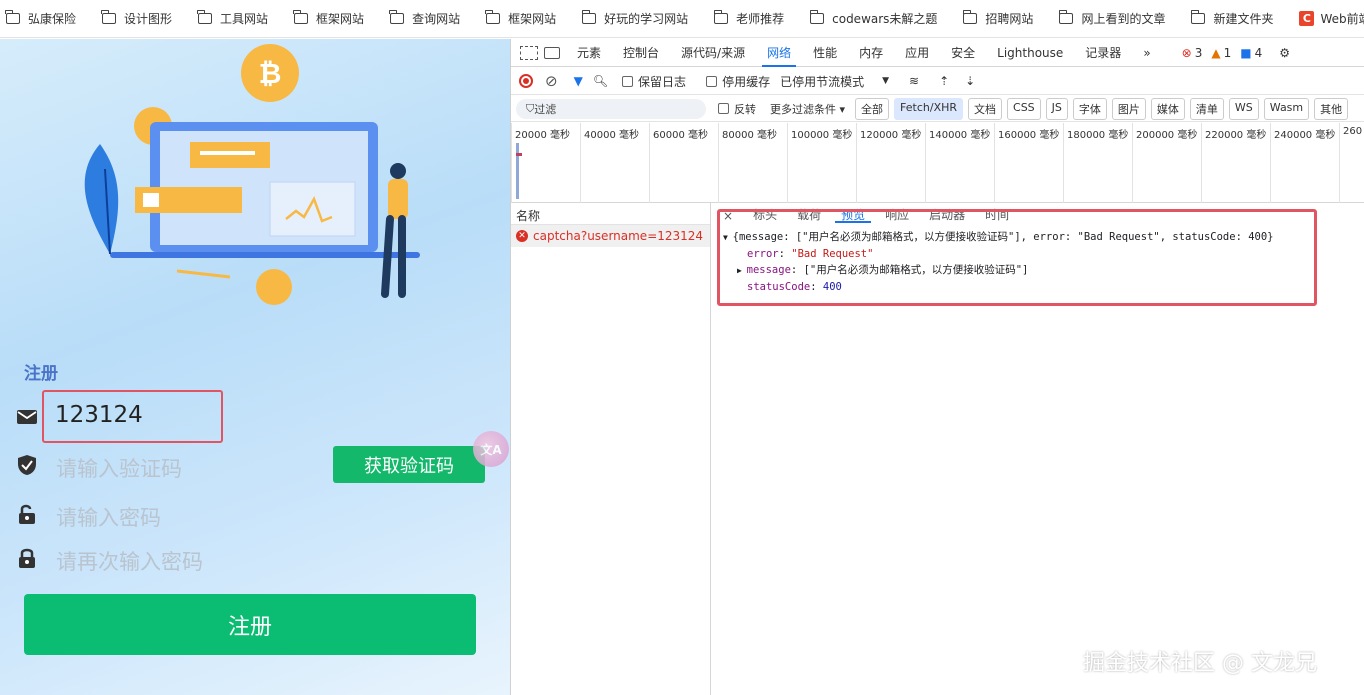  What do you see at coordinates (822, 81) in the screenshot?
I see `throttle-select: 已停用节流模式` at bounding box center [822, 81].